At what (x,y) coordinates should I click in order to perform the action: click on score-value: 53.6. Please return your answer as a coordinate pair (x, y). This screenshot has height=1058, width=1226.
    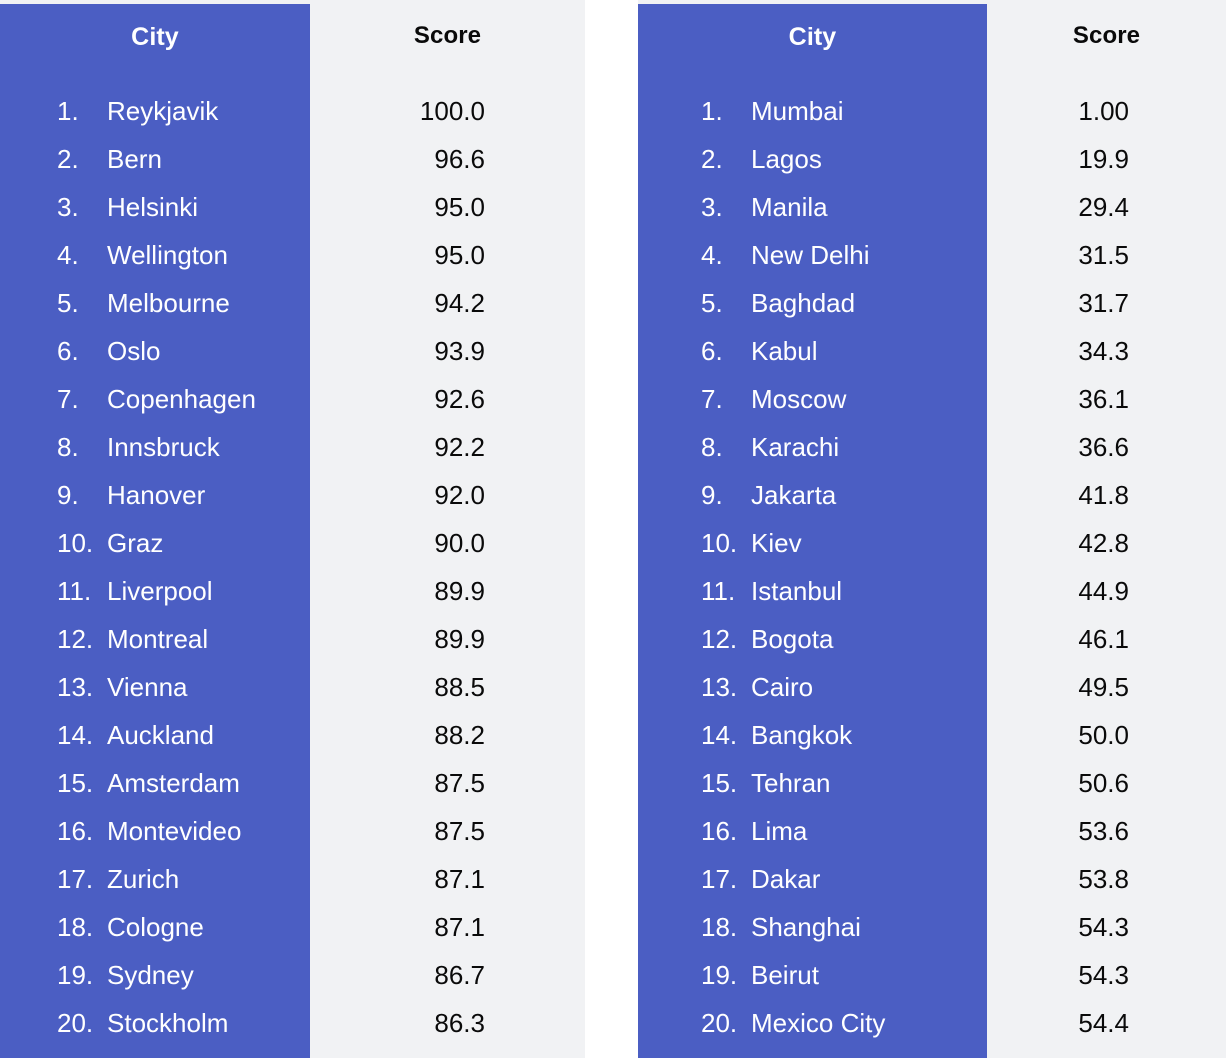
    Looking at the image, I should click on (1103, 831).